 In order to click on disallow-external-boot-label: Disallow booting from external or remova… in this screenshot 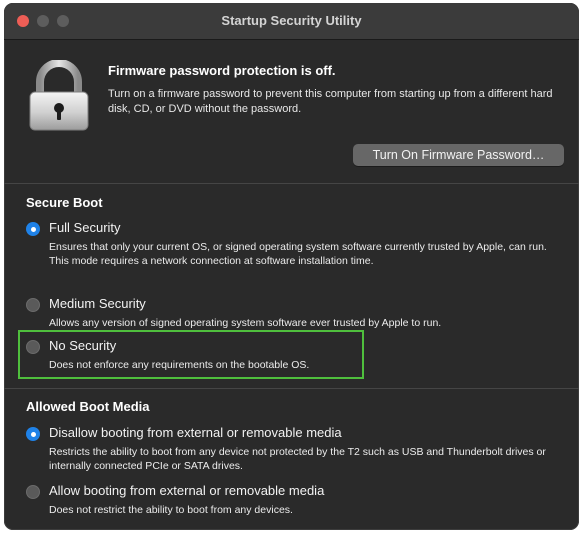, I will do `click(195, 432)`.